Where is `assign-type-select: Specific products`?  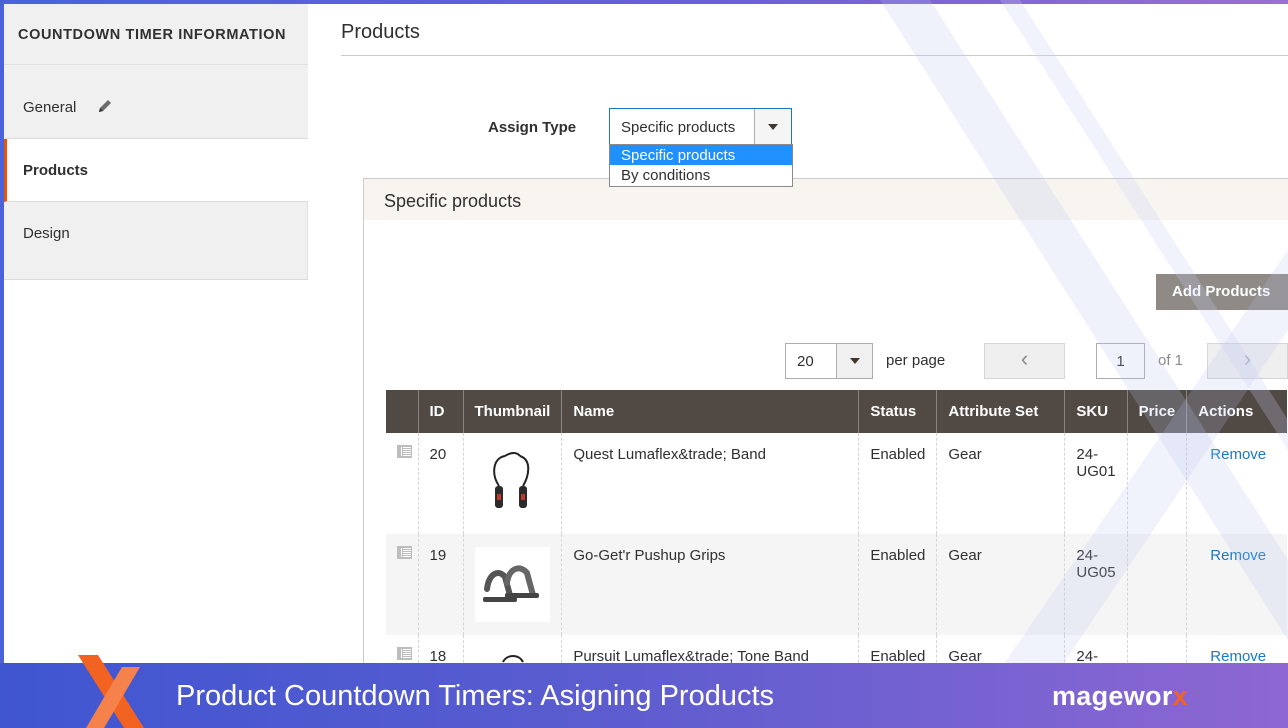
assign-type-select: Specific products is located at coordinates (700, 126).